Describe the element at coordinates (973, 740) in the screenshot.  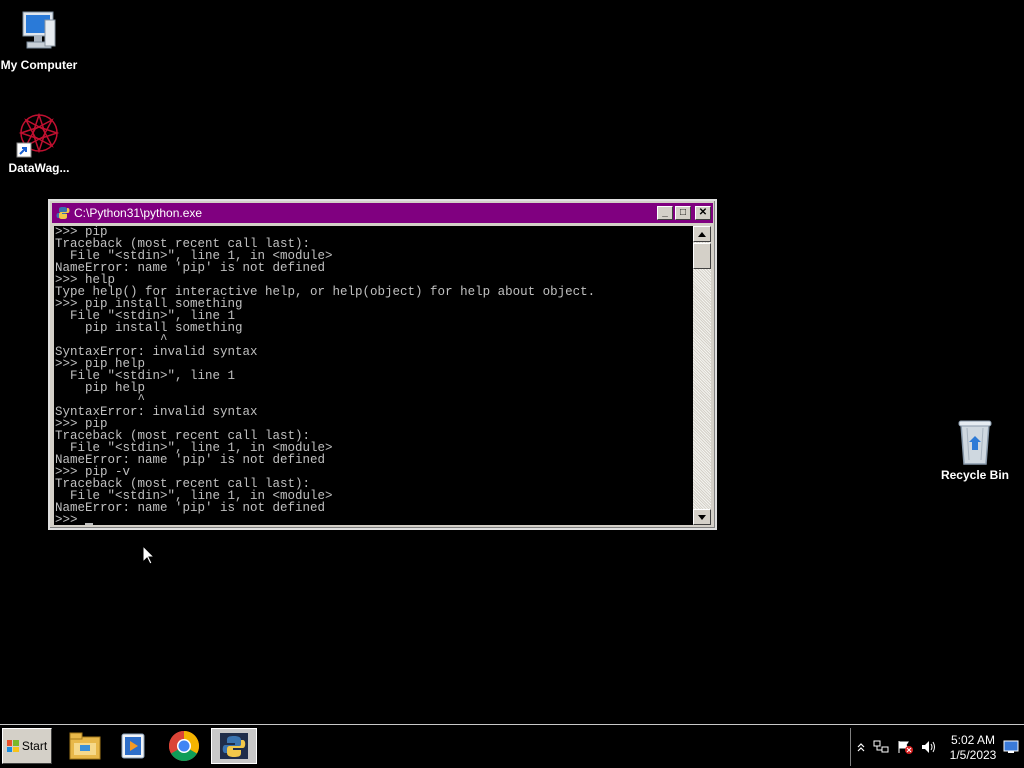
I see `clock-time: 5:02 AM` at that location.